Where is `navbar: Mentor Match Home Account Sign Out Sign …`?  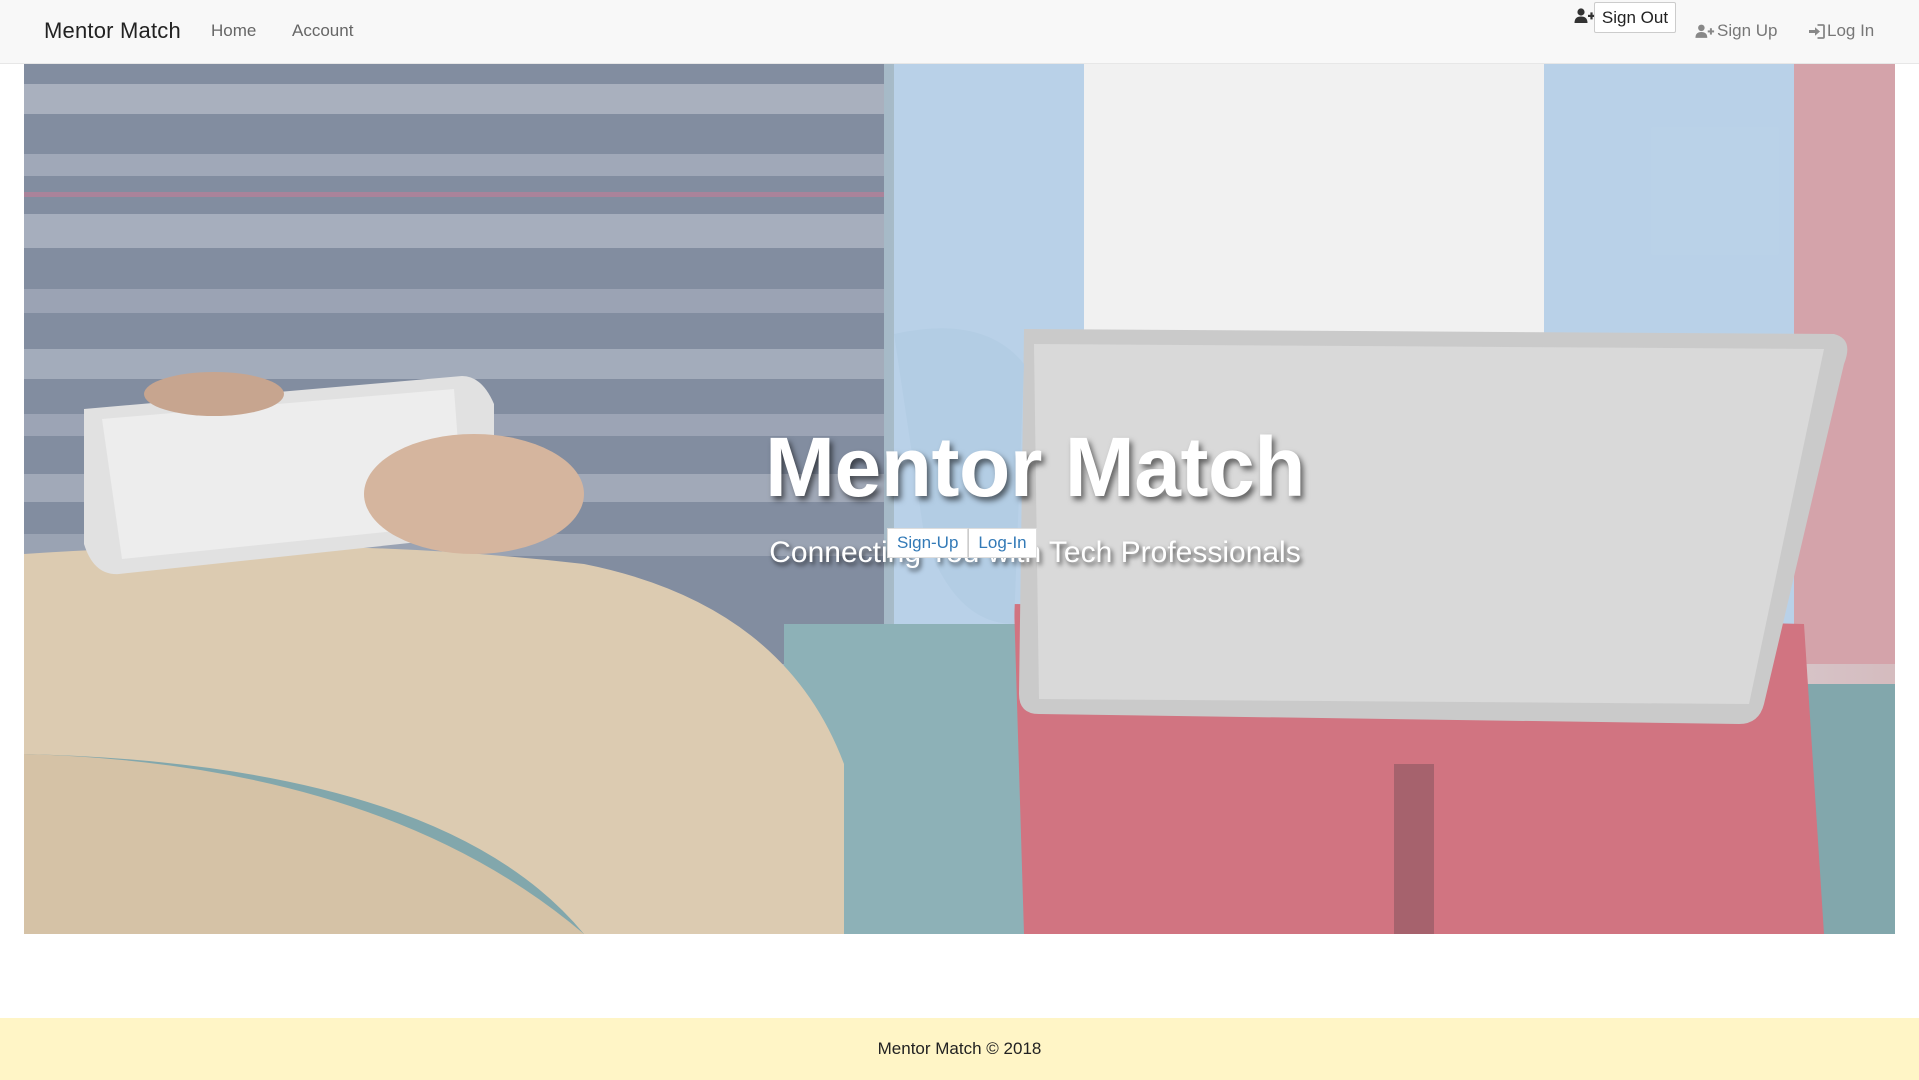 navbar: Mentor Match Home Account Sign Out Sign … is located at coordinates (959, 32).